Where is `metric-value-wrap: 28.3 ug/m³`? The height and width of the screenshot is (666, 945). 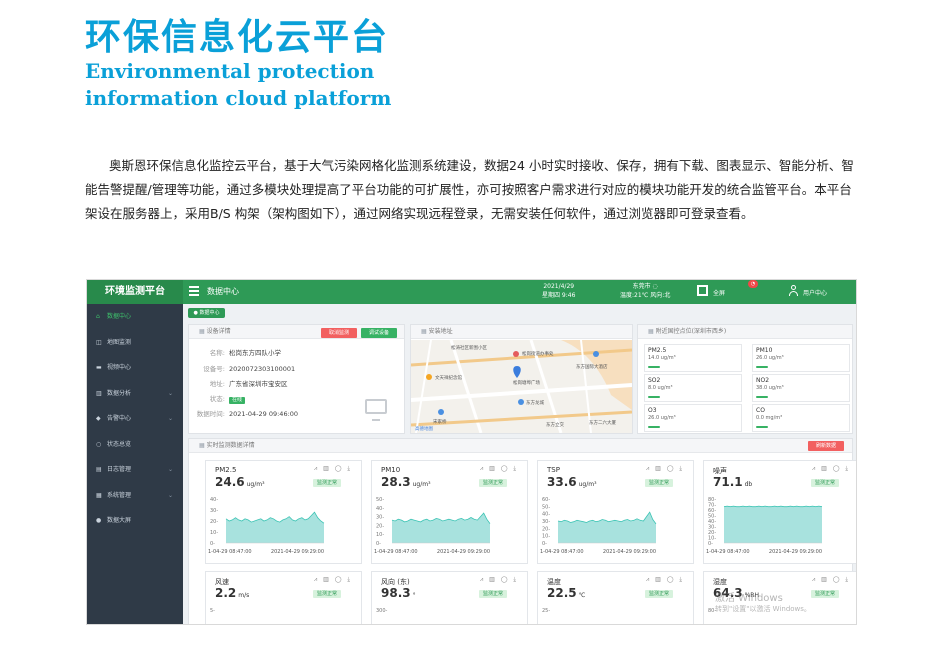
metric-value-wrap: 28.3 ug/m³ is located at coordinates (406, 482).